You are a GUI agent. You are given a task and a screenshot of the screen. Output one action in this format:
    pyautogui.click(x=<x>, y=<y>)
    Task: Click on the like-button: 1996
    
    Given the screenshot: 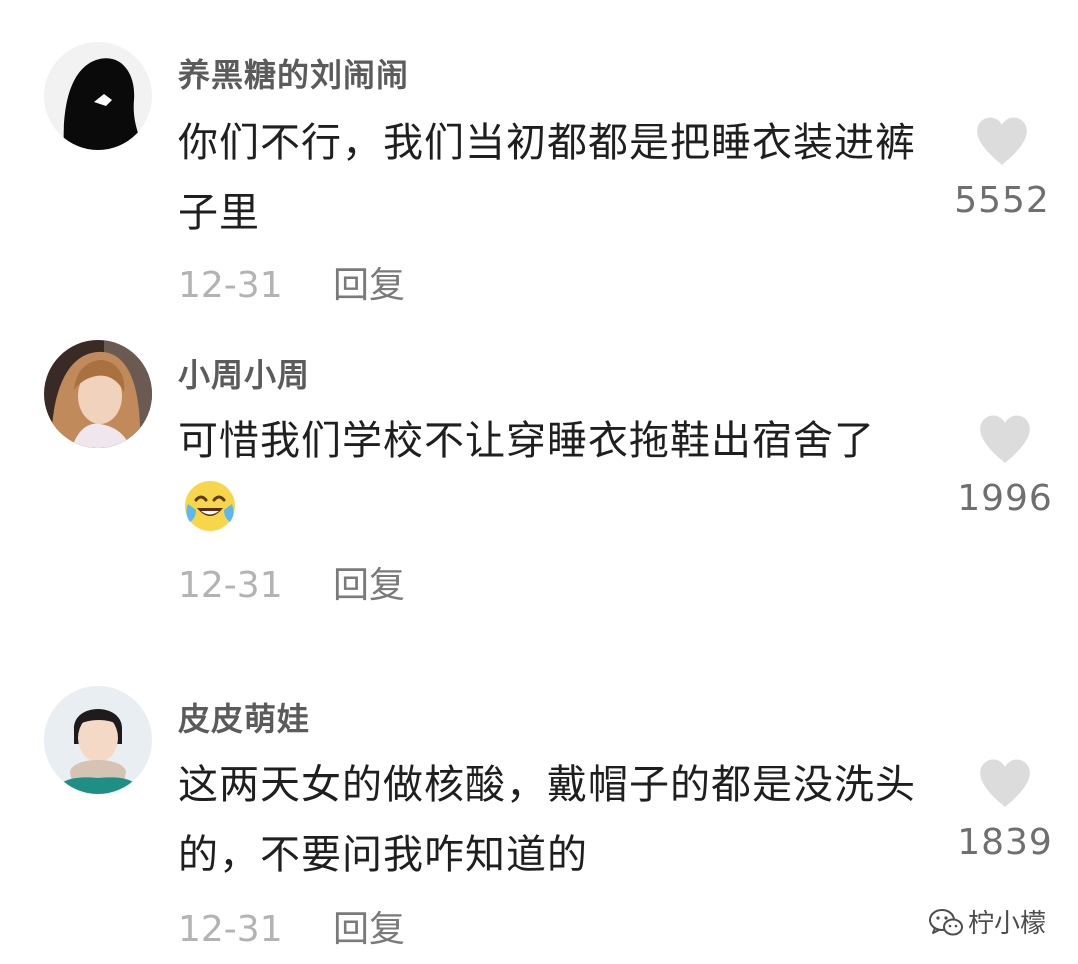 What is the action you would take?
    pyautogui.click(x=1005, y=465)
    